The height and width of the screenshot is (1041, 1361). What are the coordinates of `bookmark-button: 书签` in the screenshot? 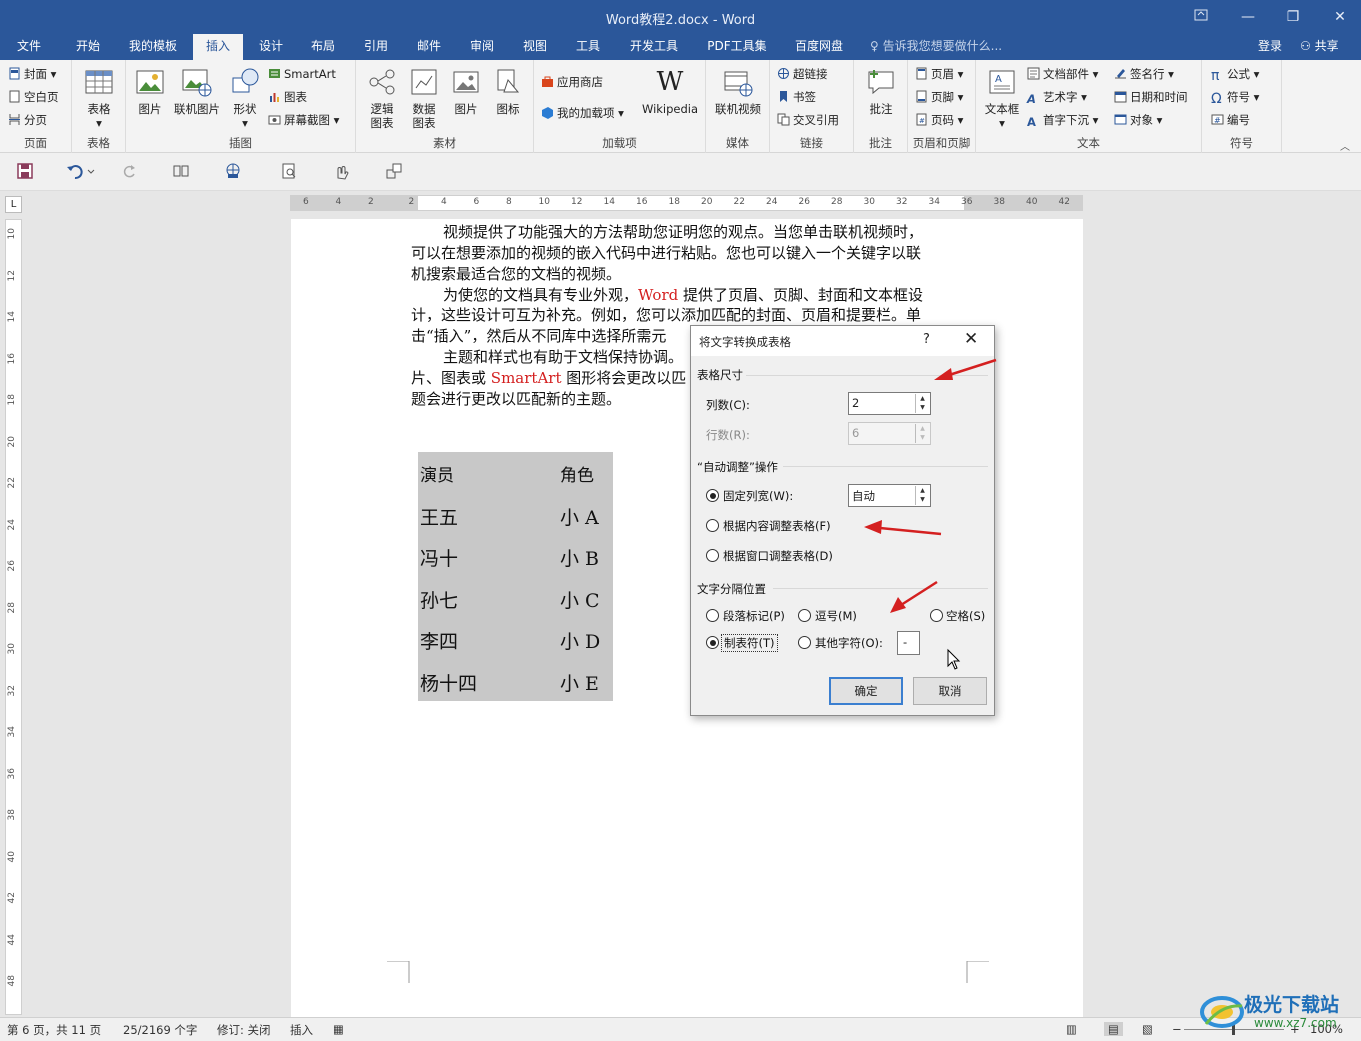 It's located at (796, 97).